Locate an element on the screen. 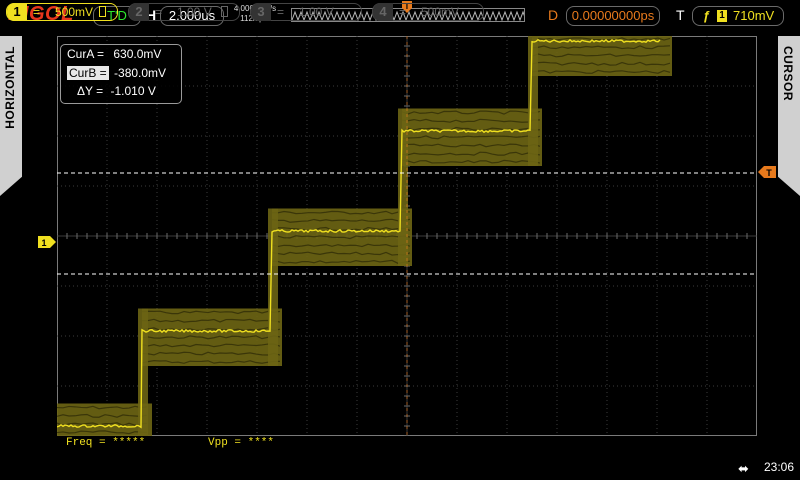  trigger-level-icon: T is located at coordinates (767, 172).